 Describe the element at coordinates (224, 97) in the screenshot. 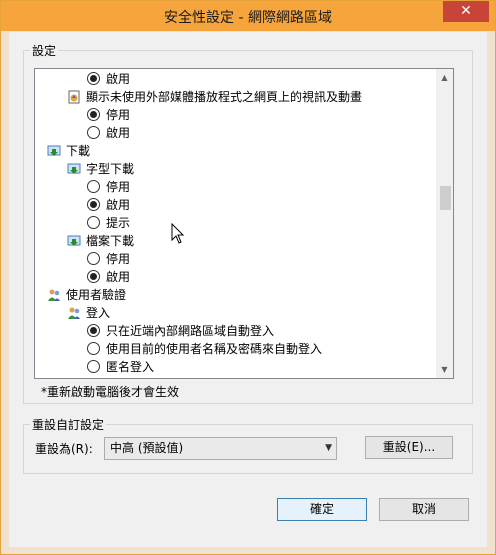

I see `tree-row-label: 顯示未使用外部媒體播放程式之網頁上的視訊及動畫` at that location.